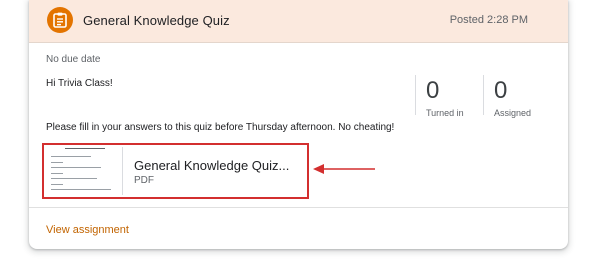  Describe the element at coordinates (298, 207) in the screenshot. I see `card-divider` at that location.